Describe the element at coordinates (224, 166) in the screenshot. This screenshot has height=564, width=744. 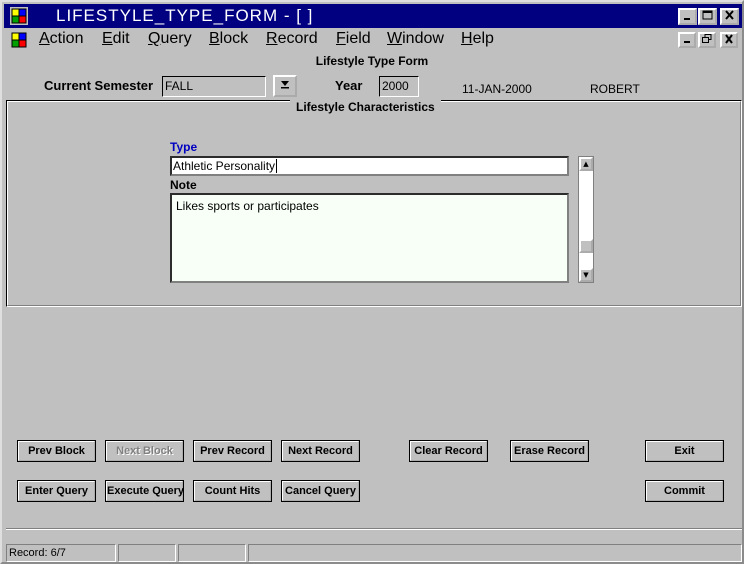
I see `type-value: Athletic Personality` at that location.